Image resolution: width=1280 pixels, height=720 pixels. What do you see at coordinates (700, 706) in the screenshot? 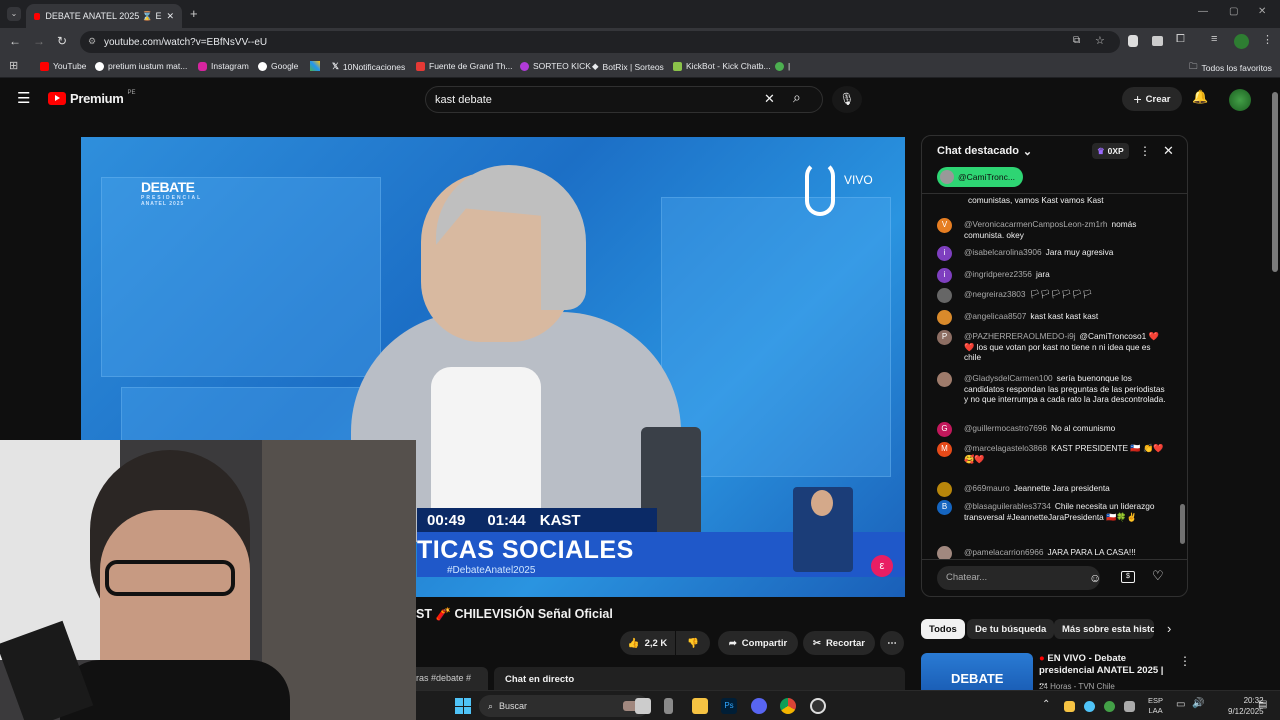
I see `file-explorer-icon` at bounding box center [700, 706].